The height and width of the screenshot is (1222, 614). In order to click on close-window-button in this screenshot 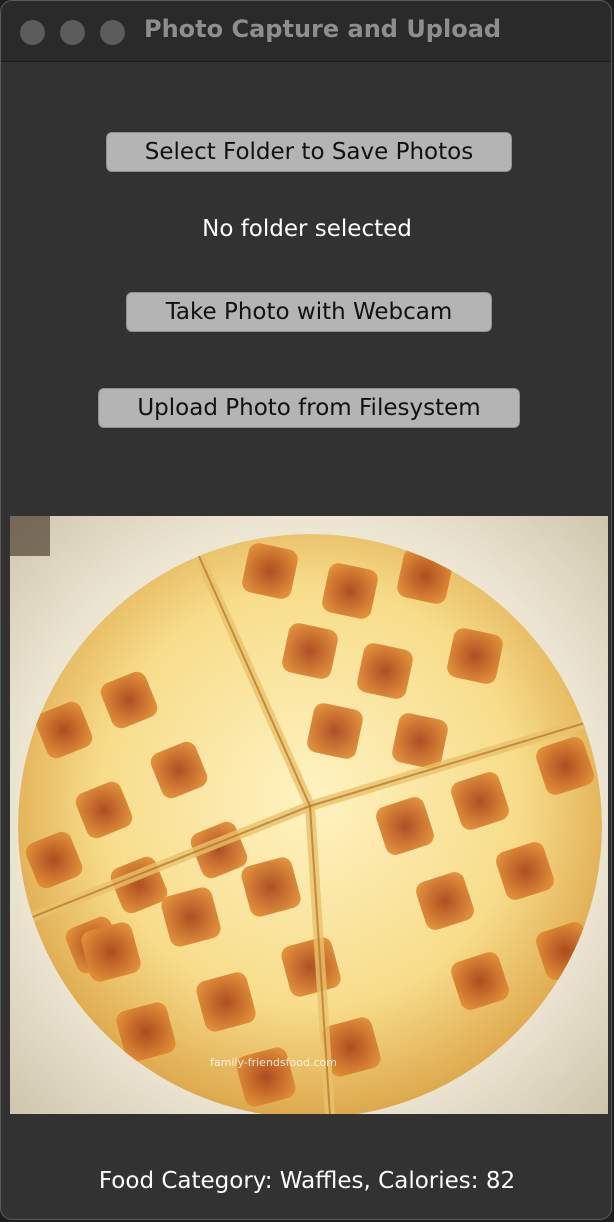, I will do `click(32, 32)`.